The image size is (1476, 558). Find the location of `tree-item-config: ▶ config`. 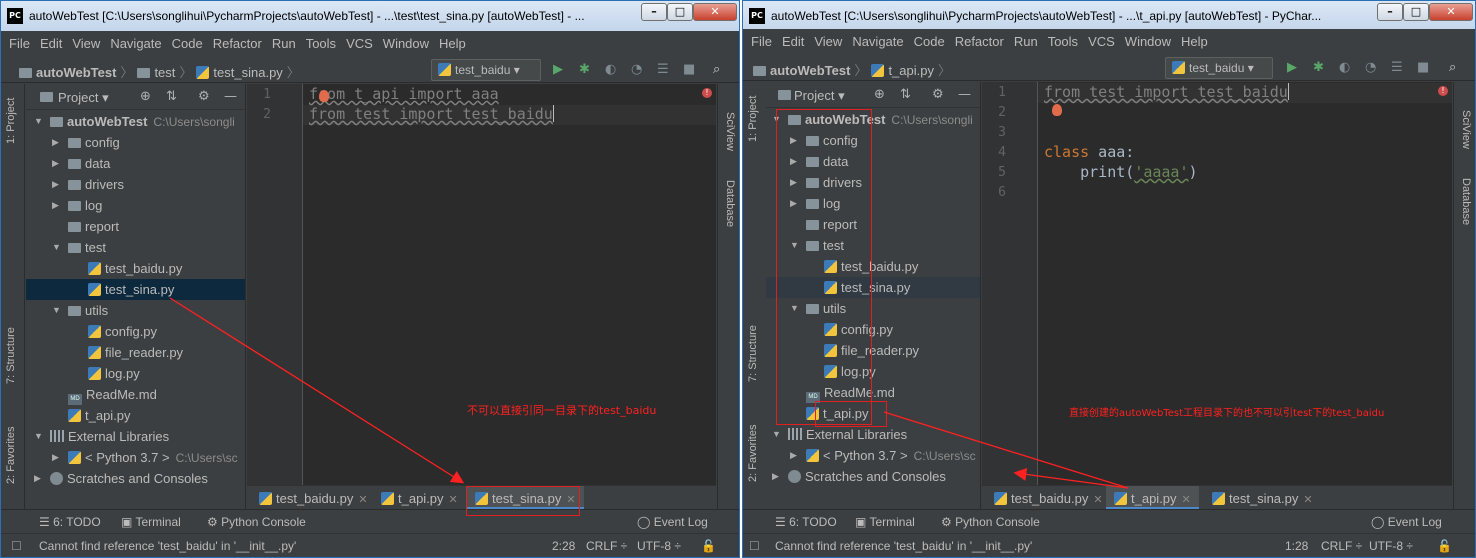

tree-item-config: ▶ config is located at coordinates (135, 142).